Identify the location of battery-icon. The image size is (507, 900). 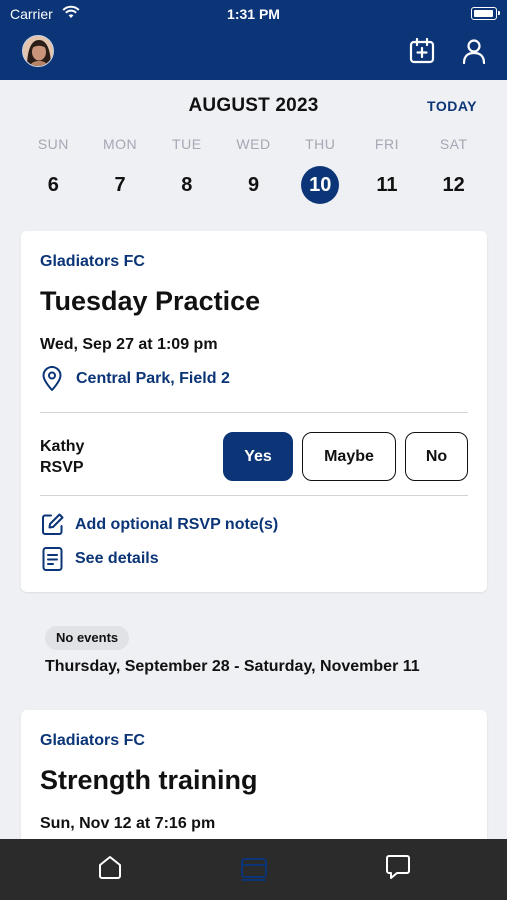
(485, 13).